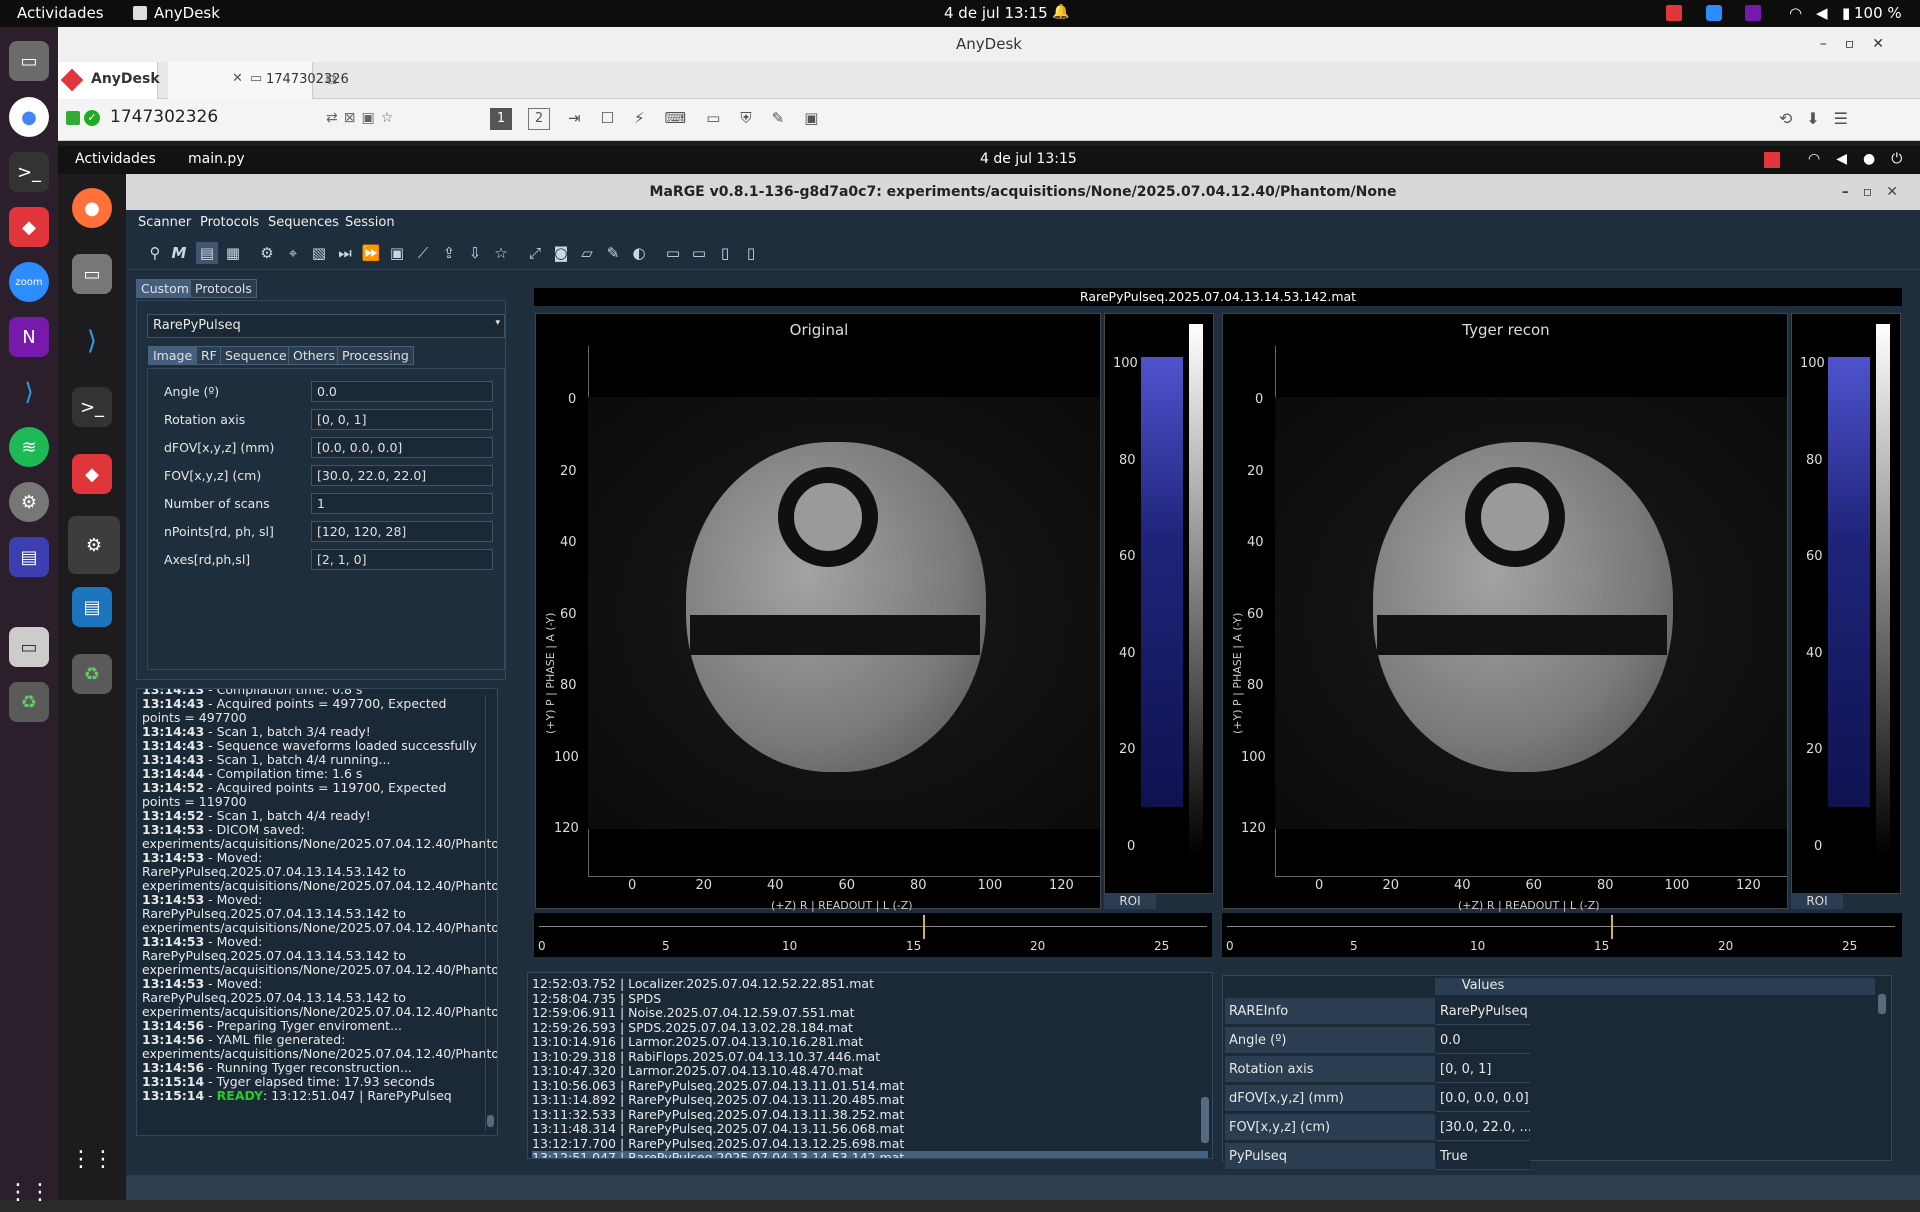 The height and width of the screenshot is (1212, 1920). Describe the element at coordinates (109, 80) in the screenshot. I see `anydesk-home-tab: AnyDesk` at that location.